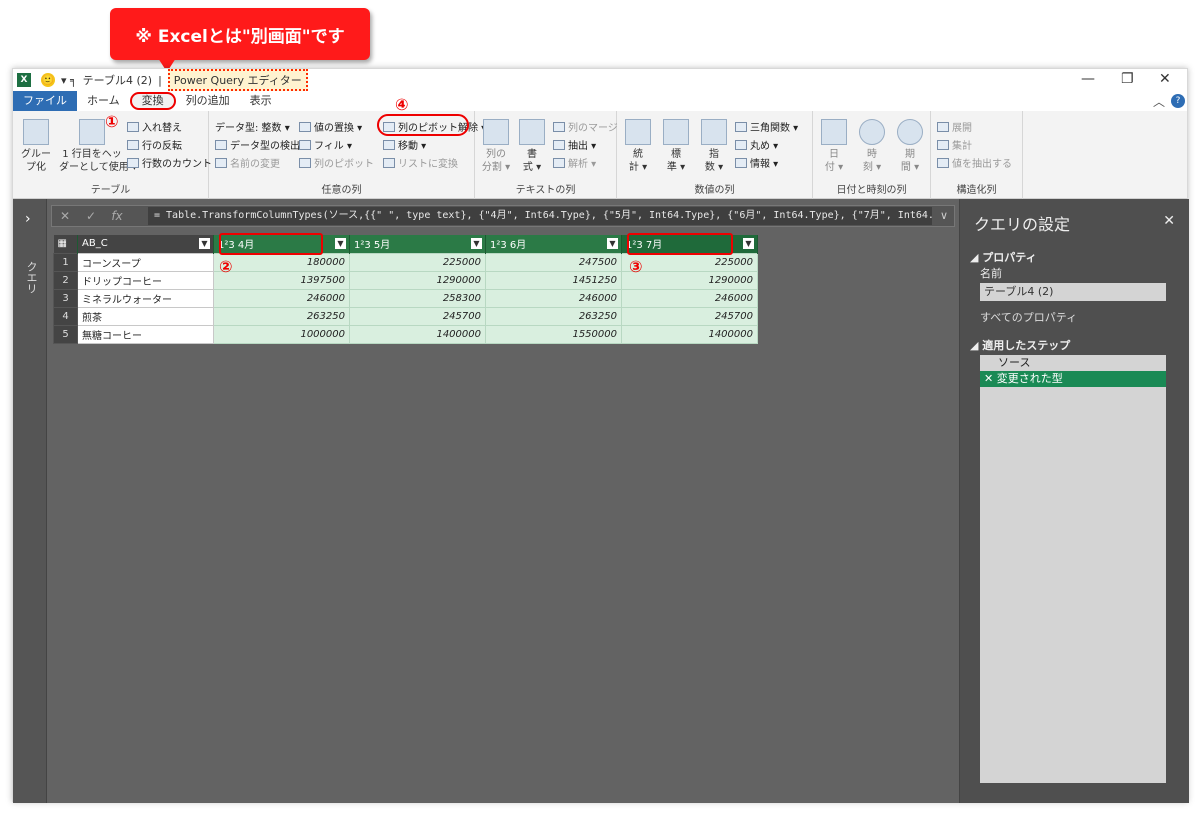 Image resolution: width=1200 pixels, height=816 pixels. I want to click on query-name-input: テーブル4 (2), so click(1073, 292).